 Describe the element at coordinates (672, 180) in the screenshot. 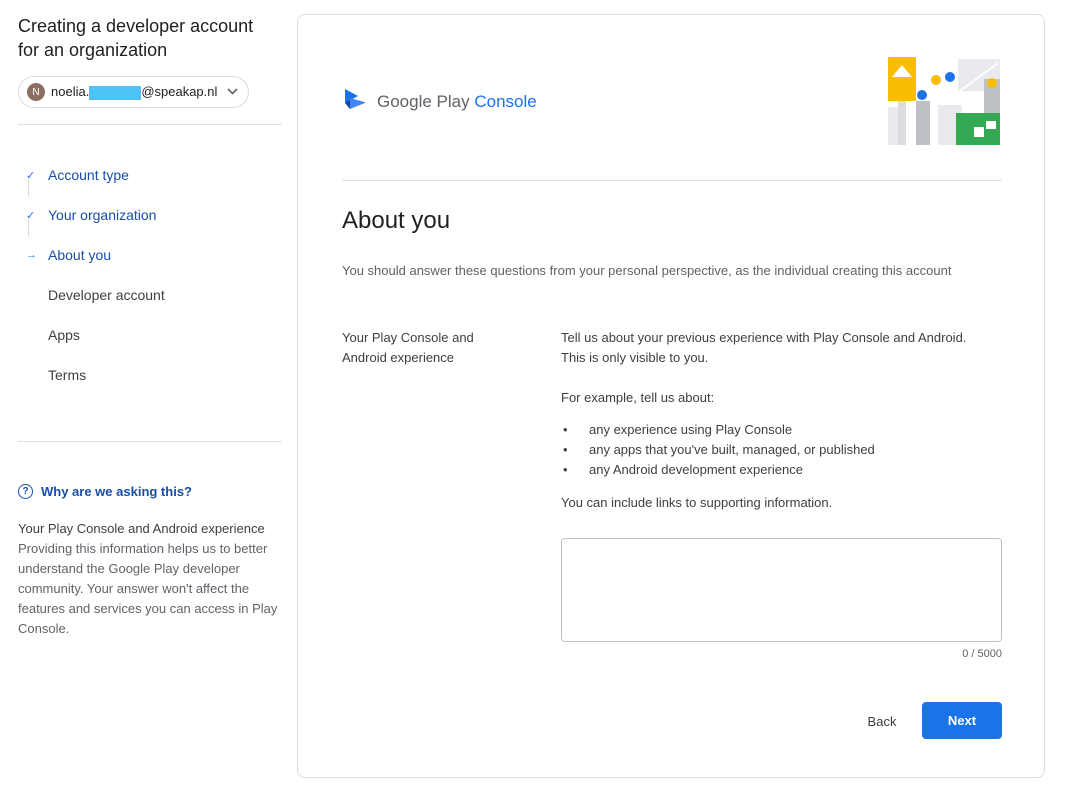

I see `card-divider` at that location.